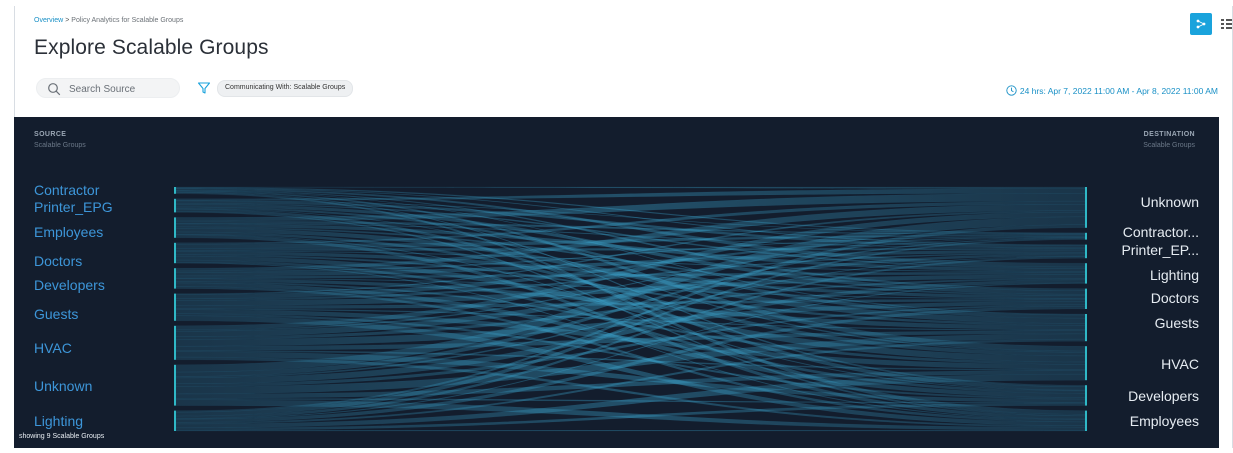 This screenshot has width=1233, height=453. I want to click on table-view-icon, so click(1226, 24).